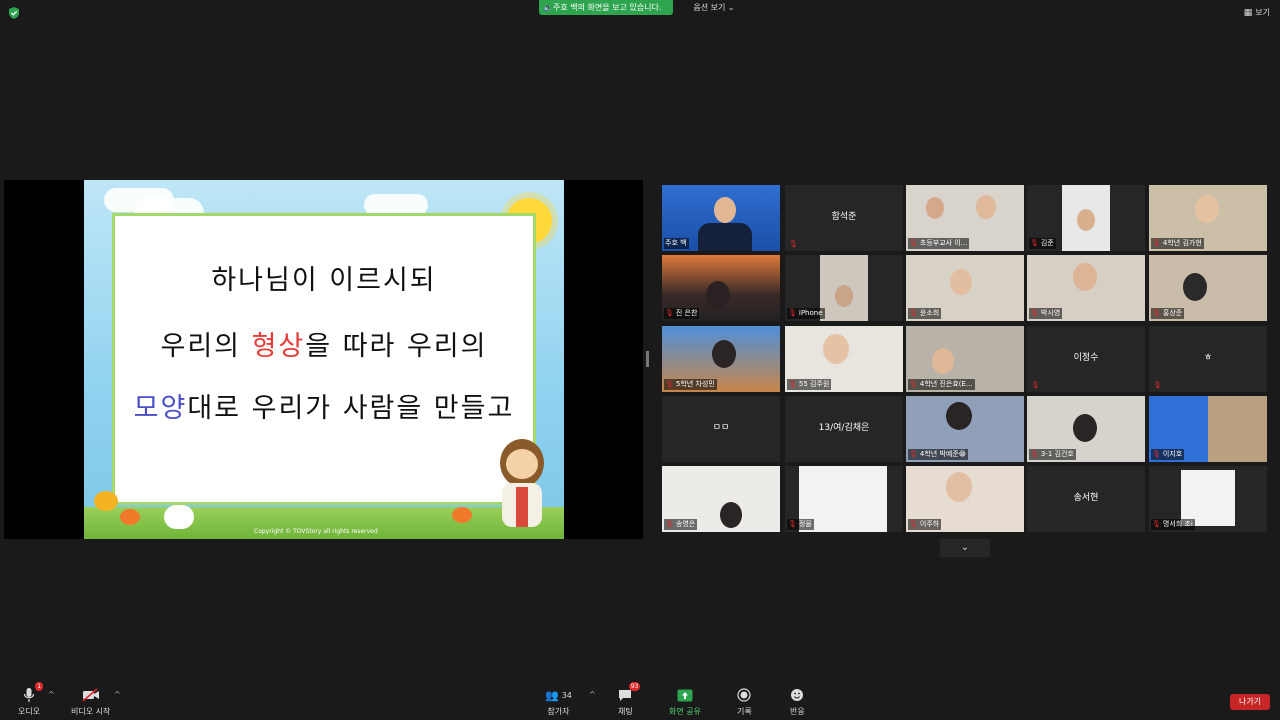 This screenshot has height=720, width=1280. What do you see at coordinates (797, 695) in the screenshot?
I see `smiley-icon` at bounding box center [797, 695].